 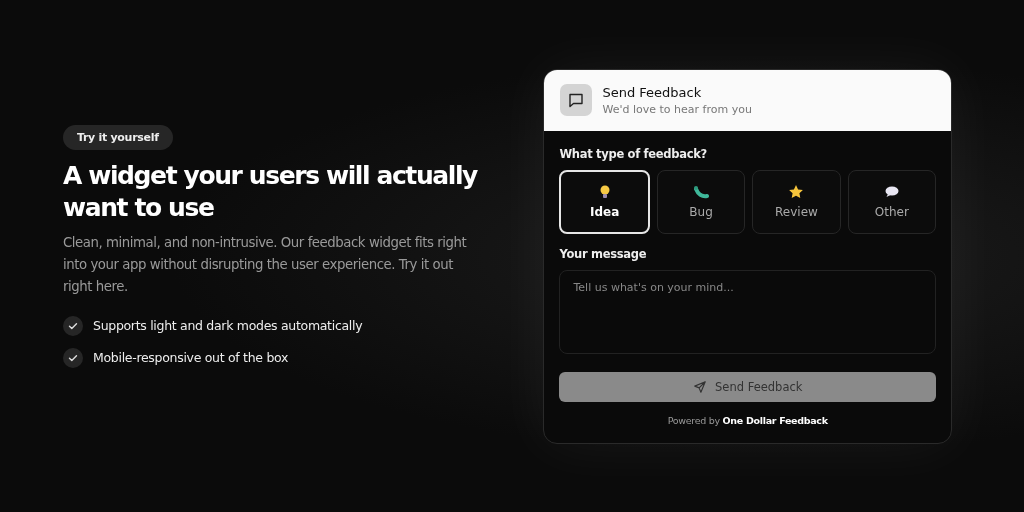 What do you see at coordinates (891, 192) in the screenshot?
I see `speech-bubble-icon` at bounding box center [891, 192].